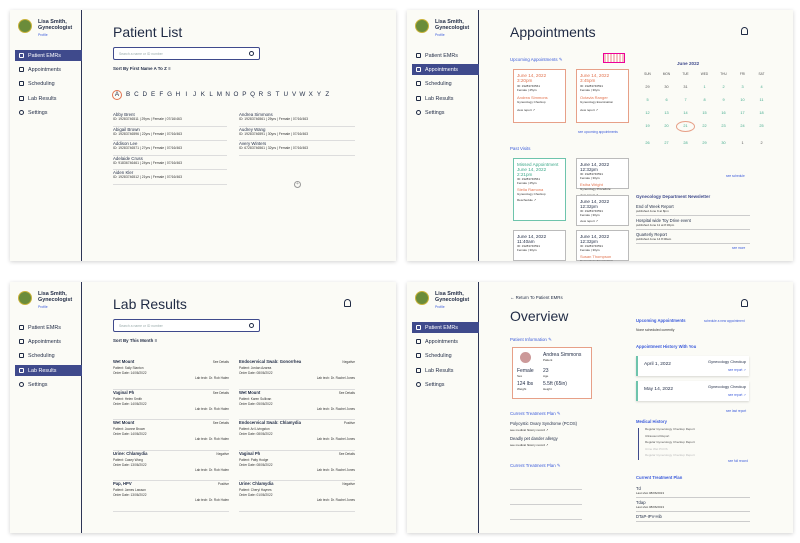 This screenshot has height=543, width=800. What do you see at coordinates (219, 95) in the screenshot?
I see `alphabet-letter: M` at bounding box center [219, 95].